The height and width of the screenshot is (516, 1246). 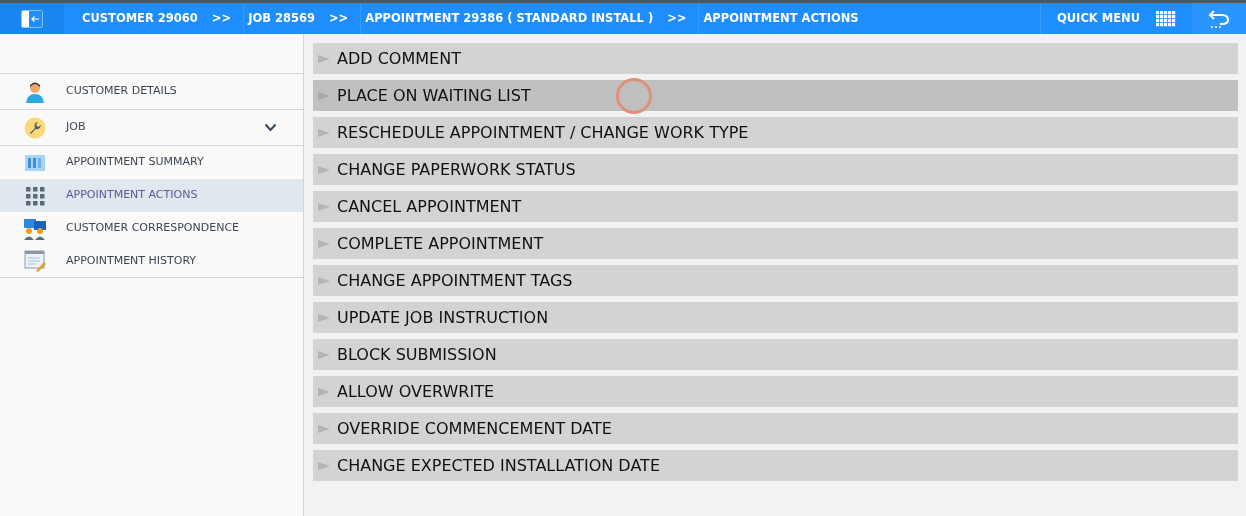 What do you see at coordinates (151, 228) in the screenshot?
I see `sidebar-item: CUSTOMER CORRESPONDENCE` at bounding box center [151, 228].